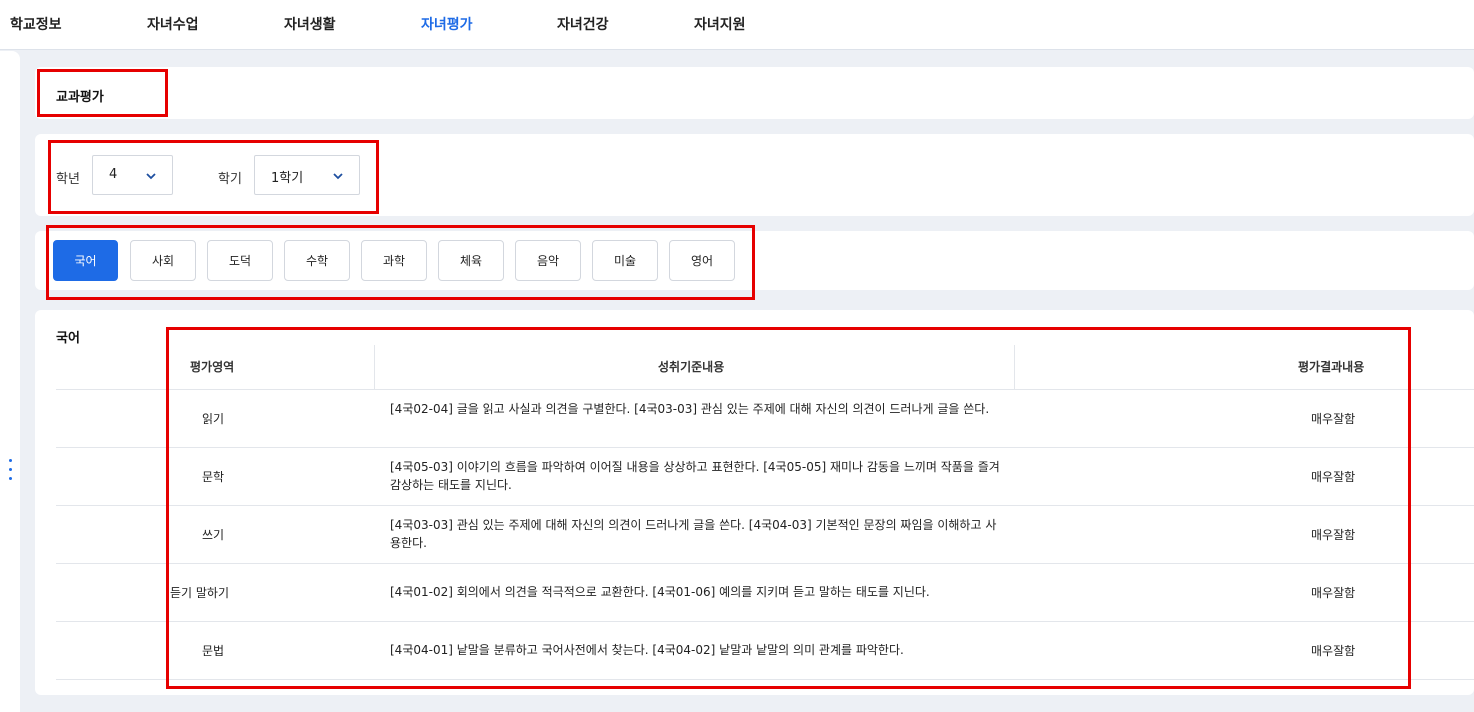 This screenshot has height=712, width=1474. Describe the element at coordinates (10, 381) in the screenshot. I see `left-rail` at that location.